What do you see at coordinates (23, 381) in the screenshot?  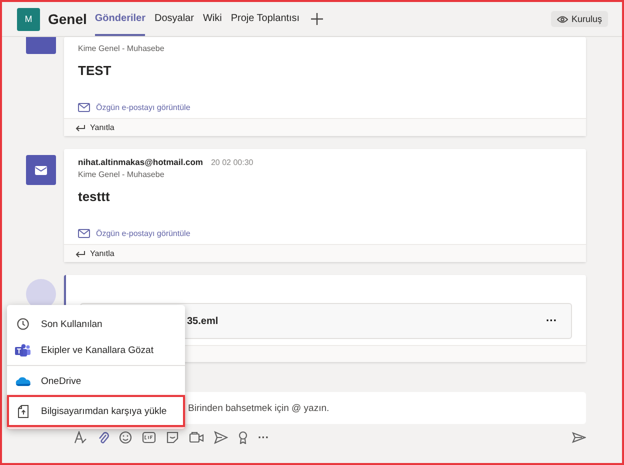 I see `cloud-icon` at bounding box center [23, 381].